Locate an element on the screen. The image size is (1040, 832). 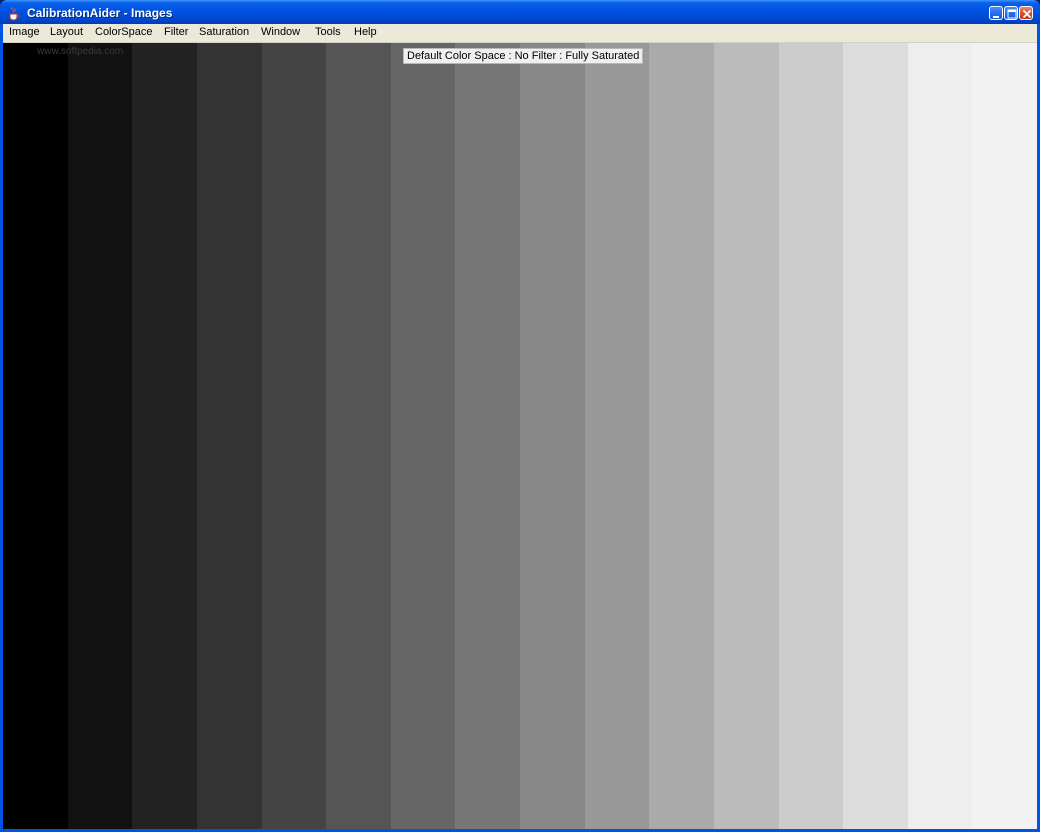
menu-window: Window is located at coordinates (280, 33).